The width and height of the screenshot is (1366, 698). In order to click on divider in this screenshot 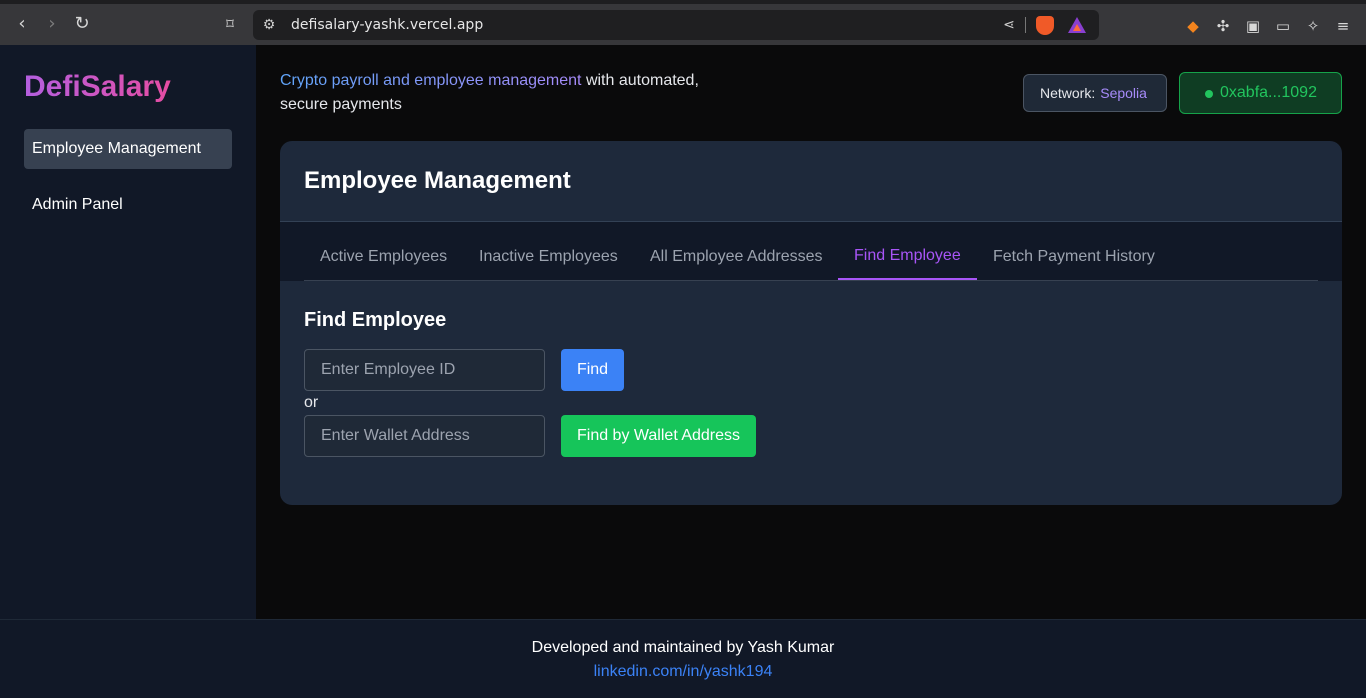, I will do `click(1025, 25)`.